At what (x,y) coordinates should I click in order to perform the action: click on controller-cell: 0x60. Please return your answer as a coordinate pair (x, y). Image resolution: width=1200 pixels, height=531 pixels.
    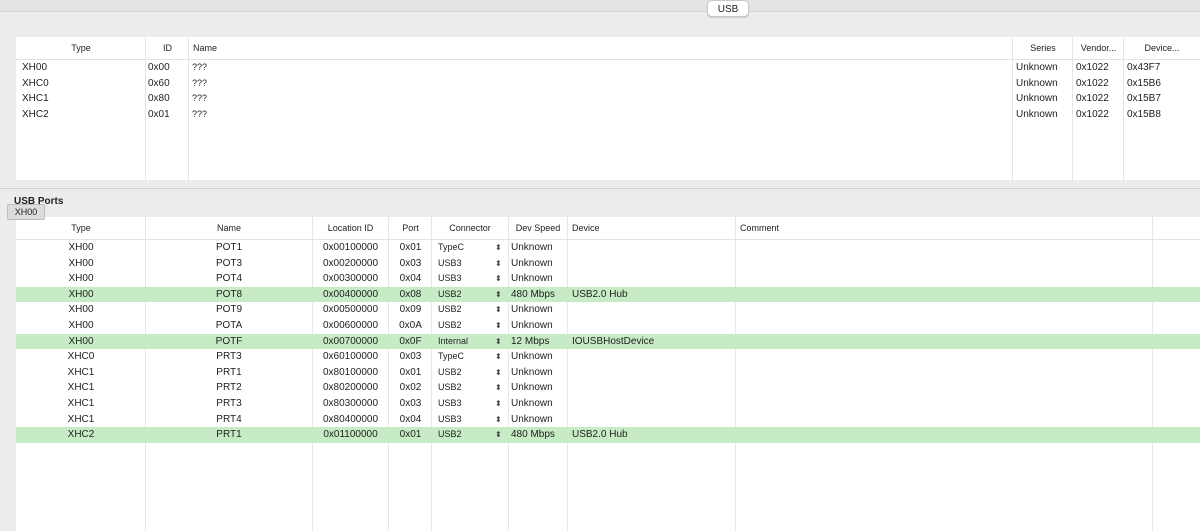
    Looking at the image, I should click on (159, 83).